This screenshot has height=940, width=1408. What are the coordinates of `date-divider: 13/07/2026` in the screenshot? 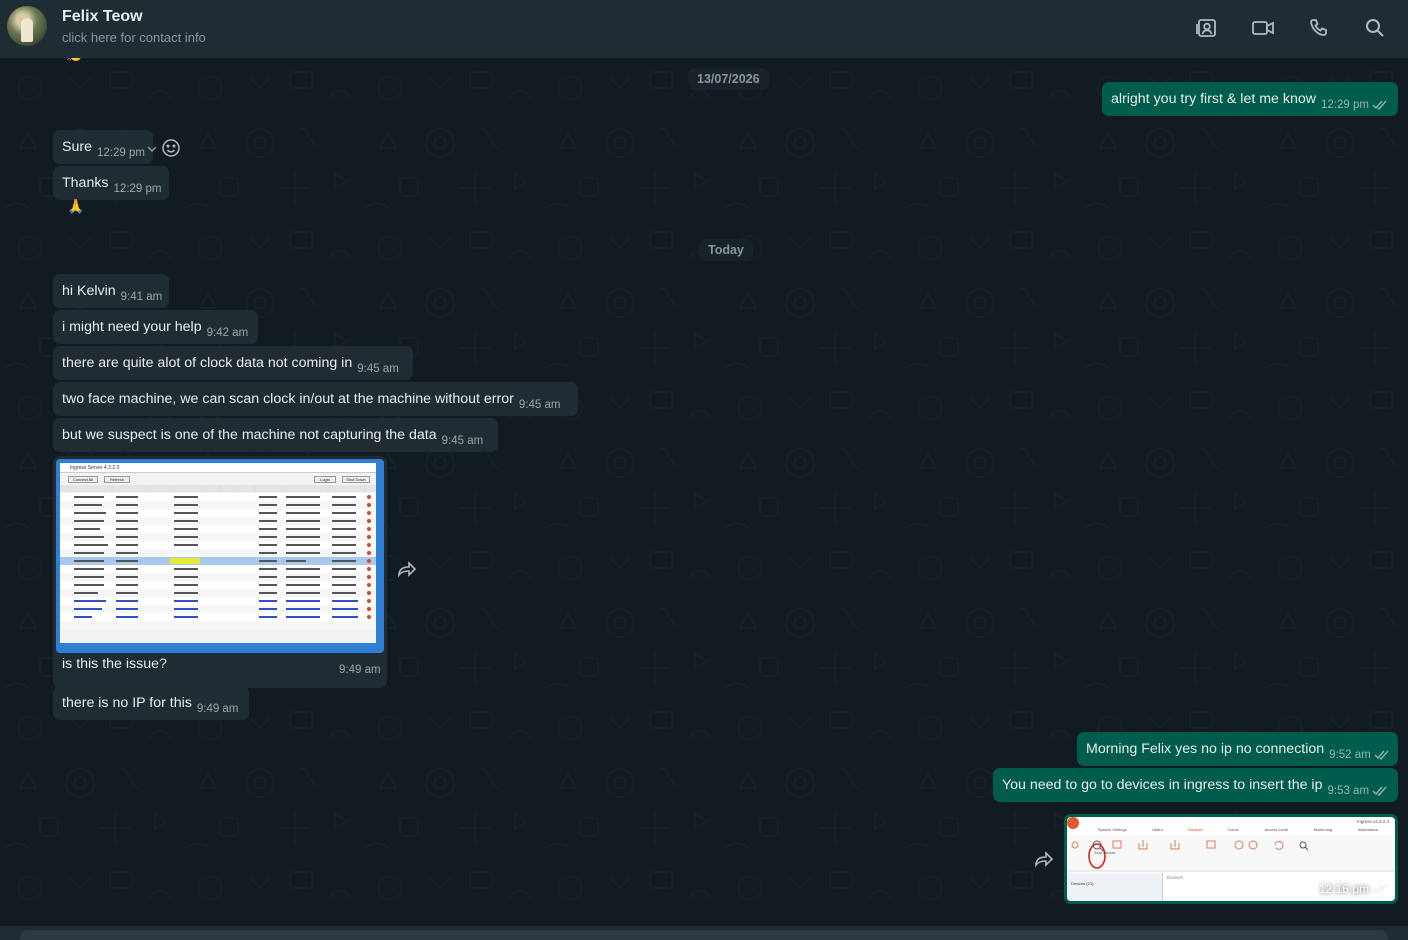 It's located at (728, 79).